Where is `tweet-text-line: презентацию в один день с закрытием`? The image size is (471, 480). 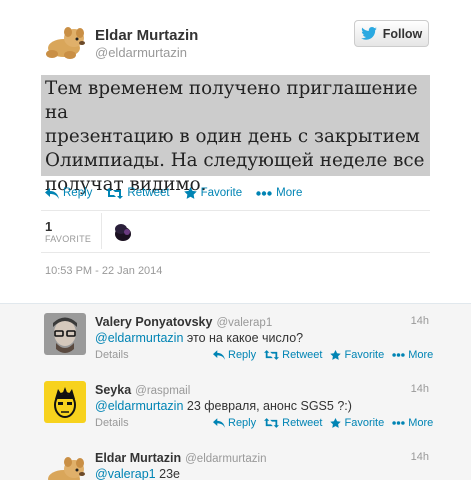
tweet-text-line: презентацию в один день с закрытием is located at coordinates (232, 136).